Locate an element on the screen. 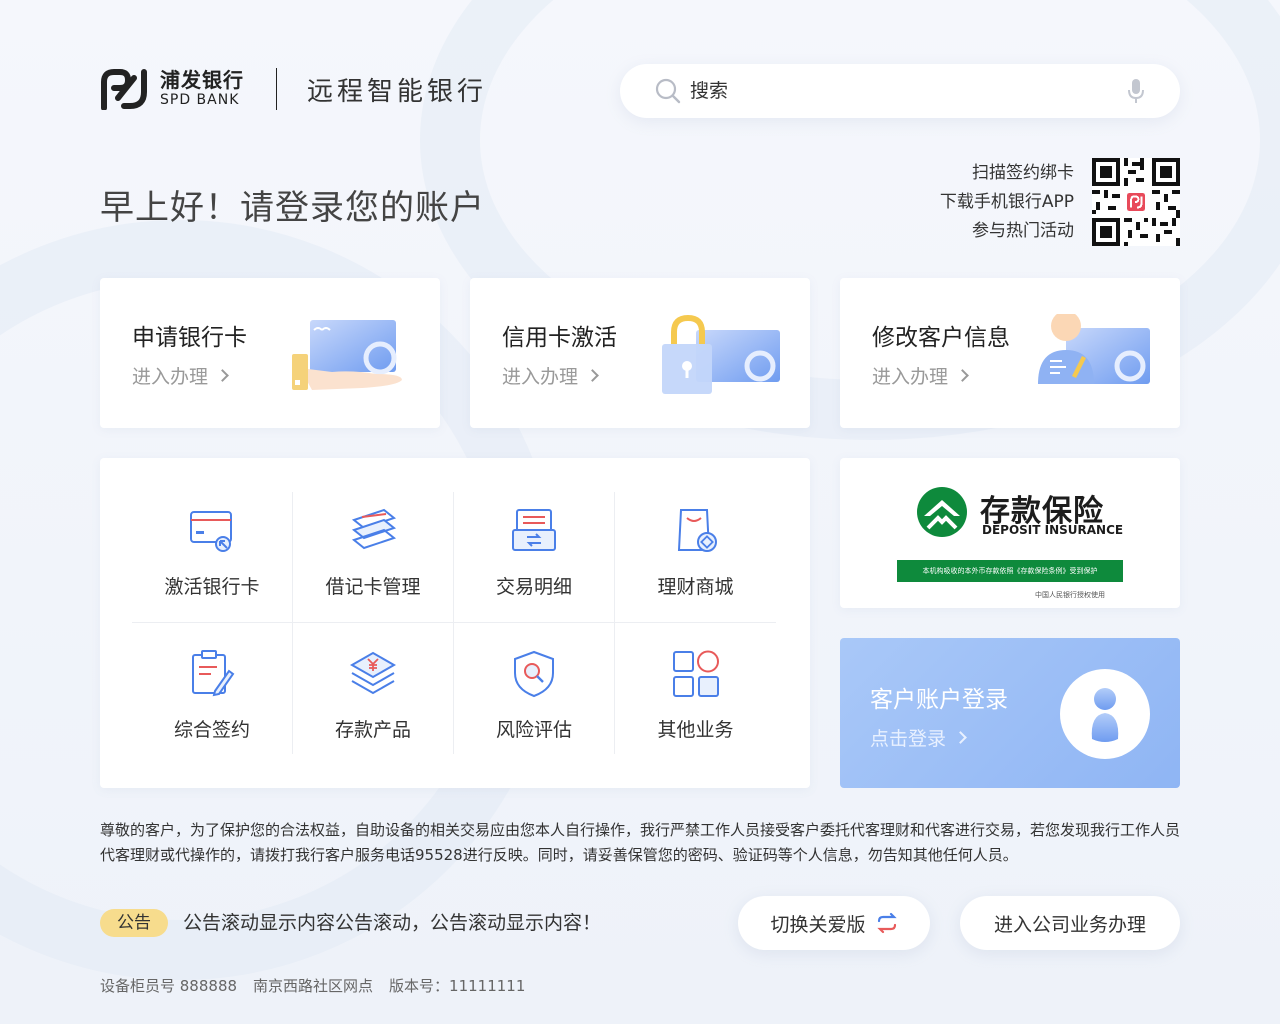 The height and width of the screenshot is (1024, 1280). search-bar is located at coordinates (900, 91).